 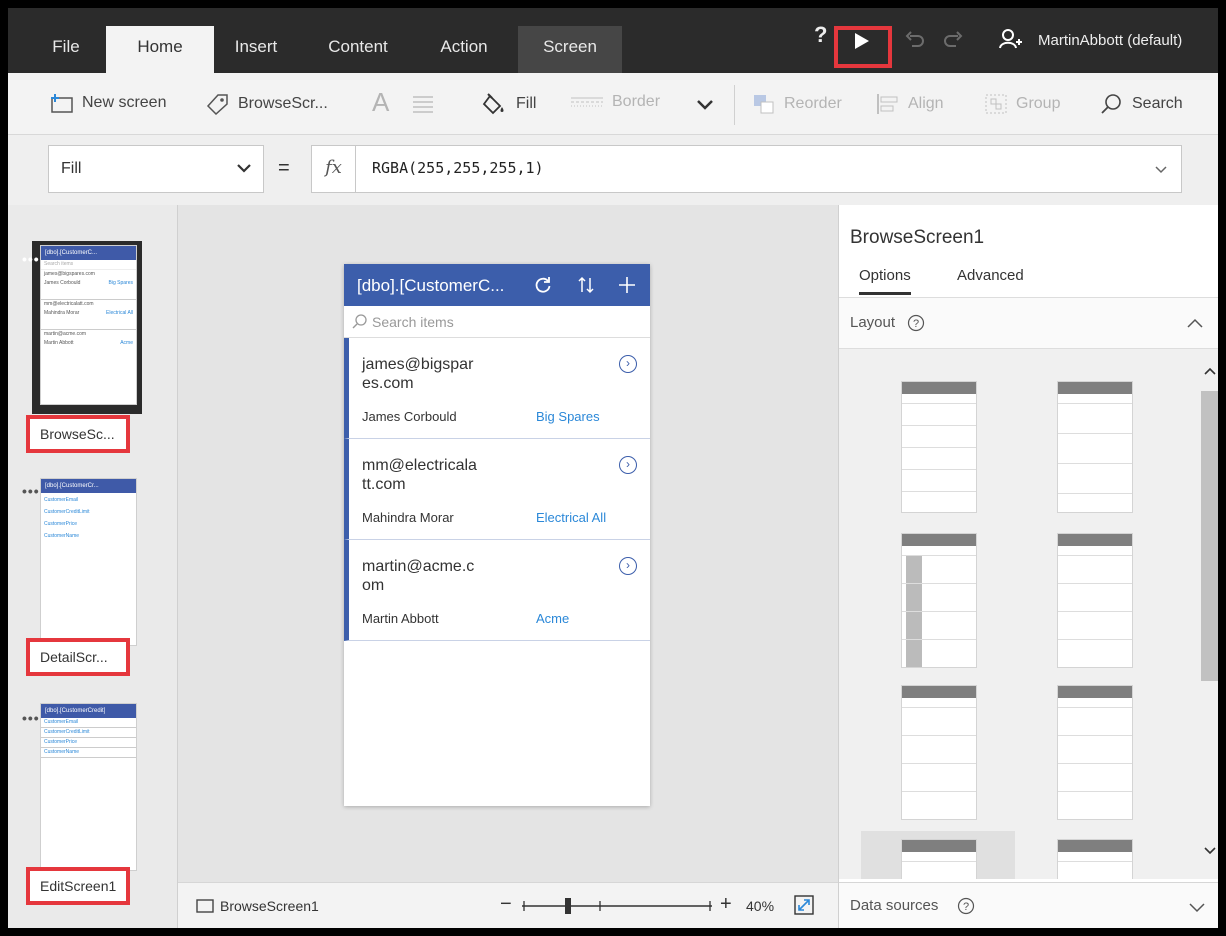 What do you see at coordinates (627, 285) in the screenshot?
I see `add-icon` at bounding box center [627, 285].